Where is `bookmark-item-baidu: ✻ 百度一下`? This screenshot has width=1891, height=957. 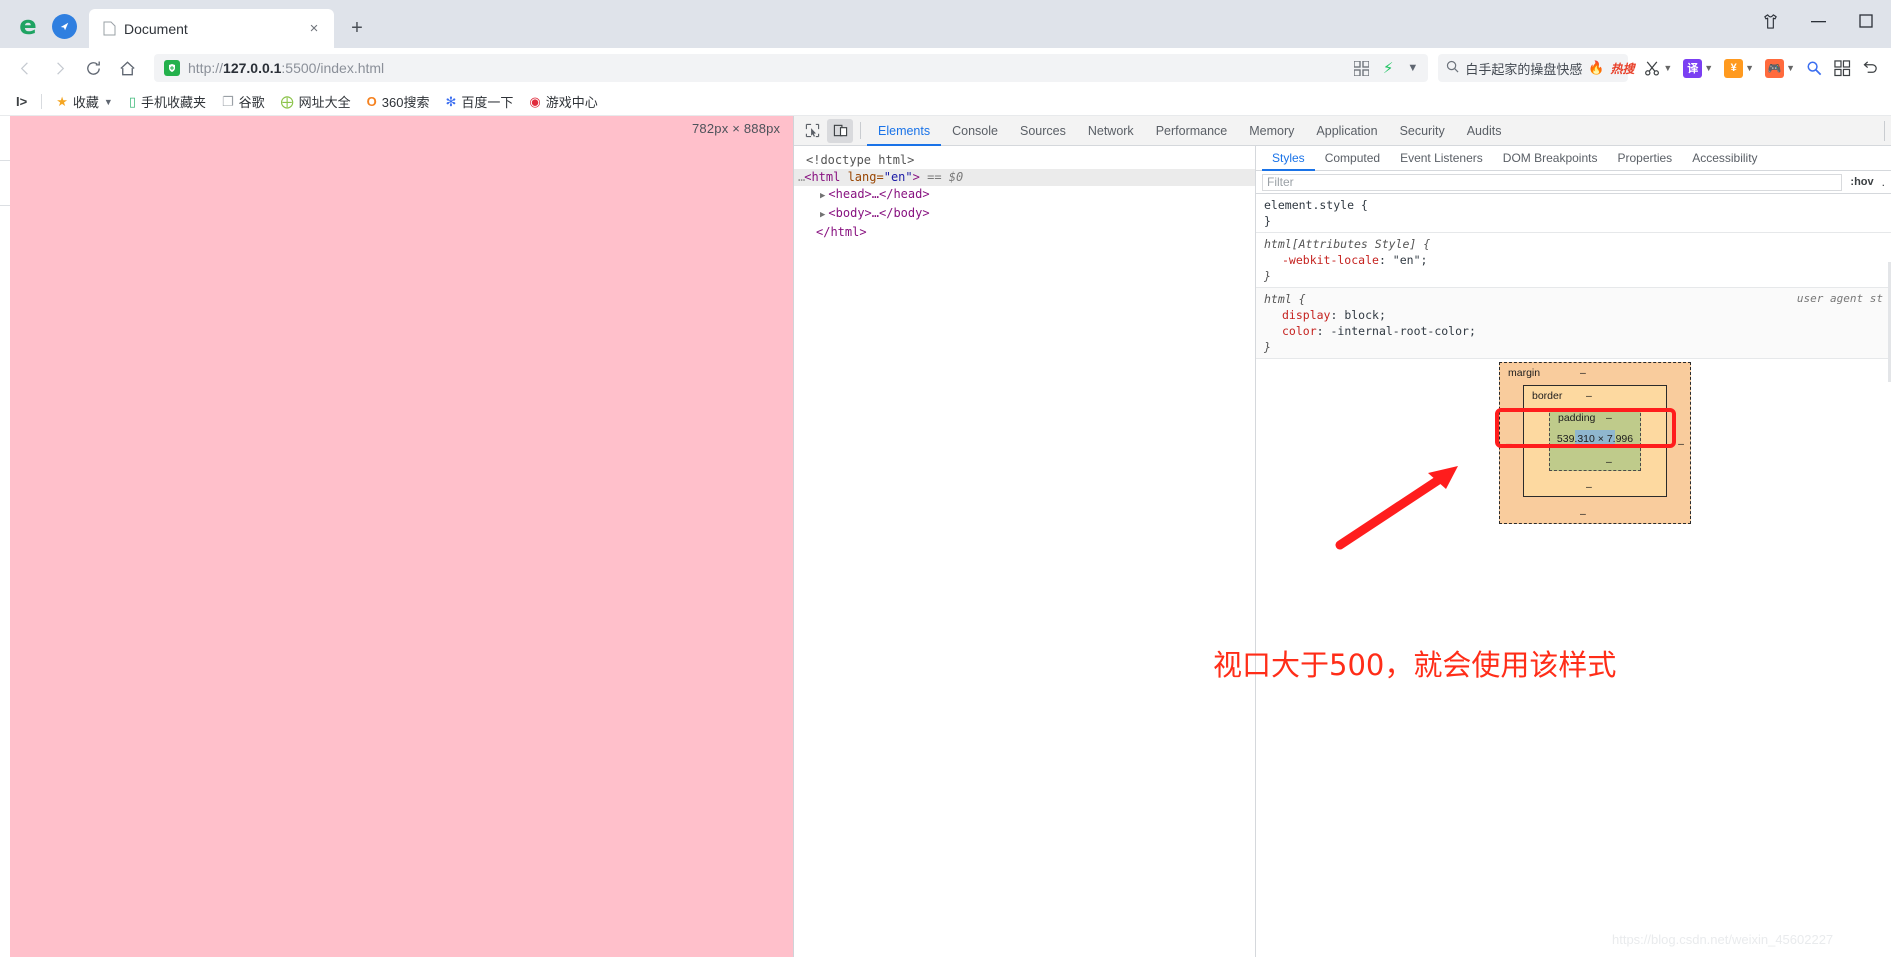 bookmark-item-baidu: ✻ 百度一下 is located at coordinates (480, 101).